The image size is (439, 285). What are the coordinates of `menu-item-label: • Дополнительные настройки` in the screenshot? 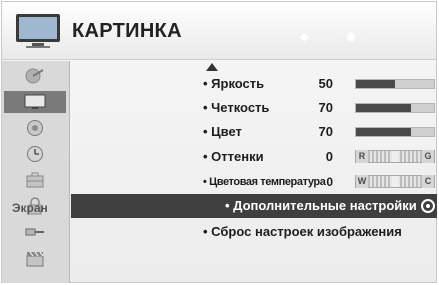 It's located at (321, 205).